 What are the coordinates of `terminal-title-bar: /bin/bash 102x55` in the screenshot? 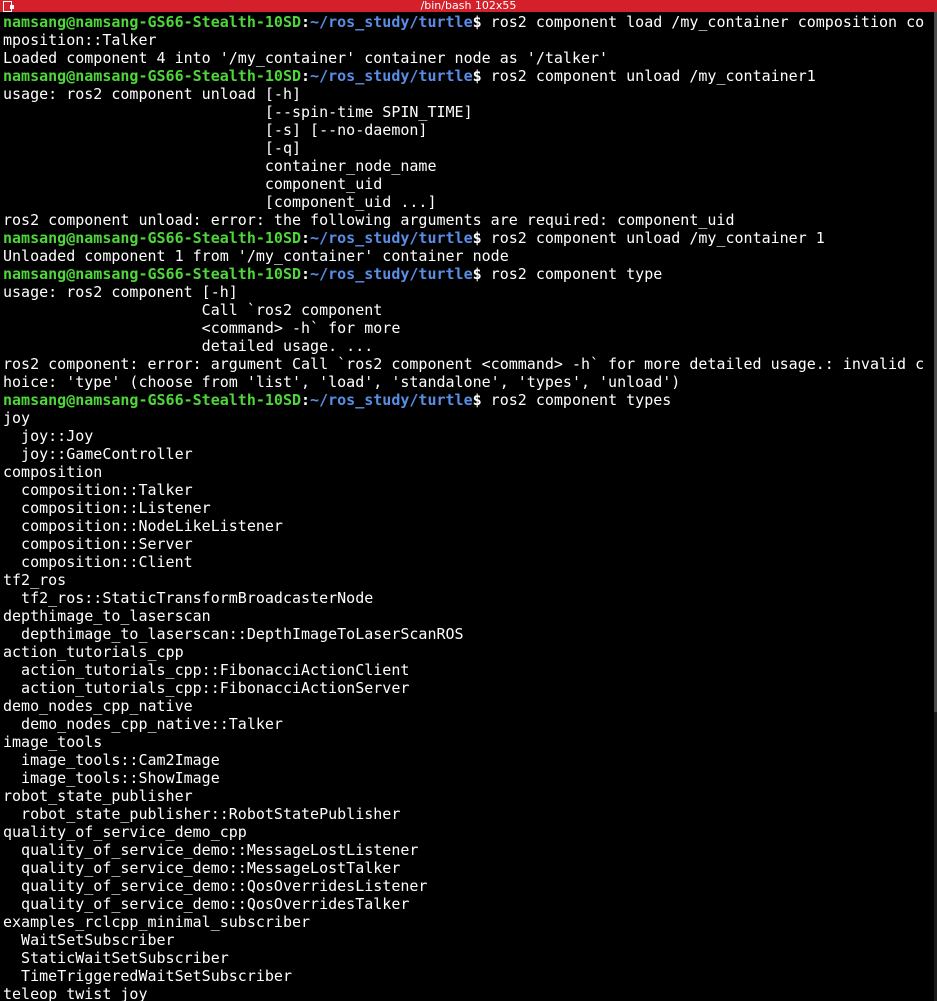 It's located at (468, 6).